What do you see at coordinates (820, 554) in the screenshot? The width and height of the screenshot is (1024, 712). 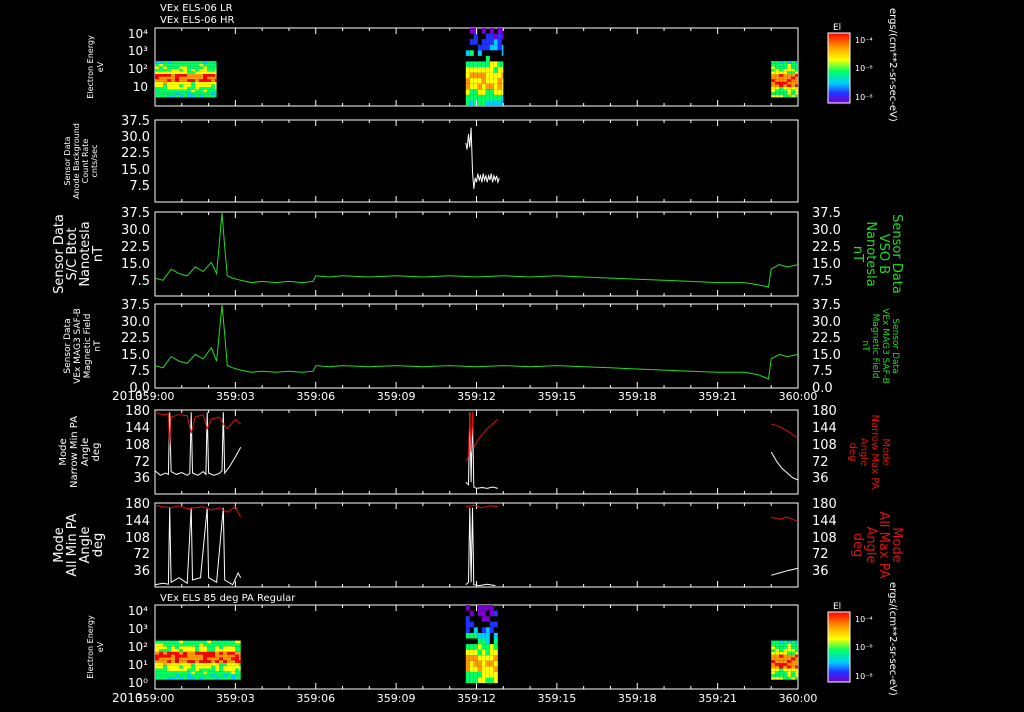 I see `p6-ytick-label-right: 72` at bounding box center [820, 554].